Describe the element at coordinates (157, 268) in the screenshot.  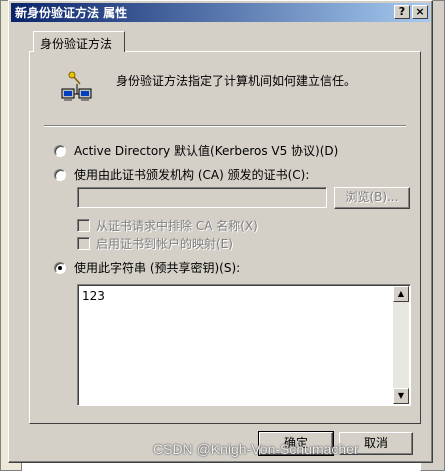
I see `psk-label: 使用此字符串 (预共享密钥)(S):` at that location.